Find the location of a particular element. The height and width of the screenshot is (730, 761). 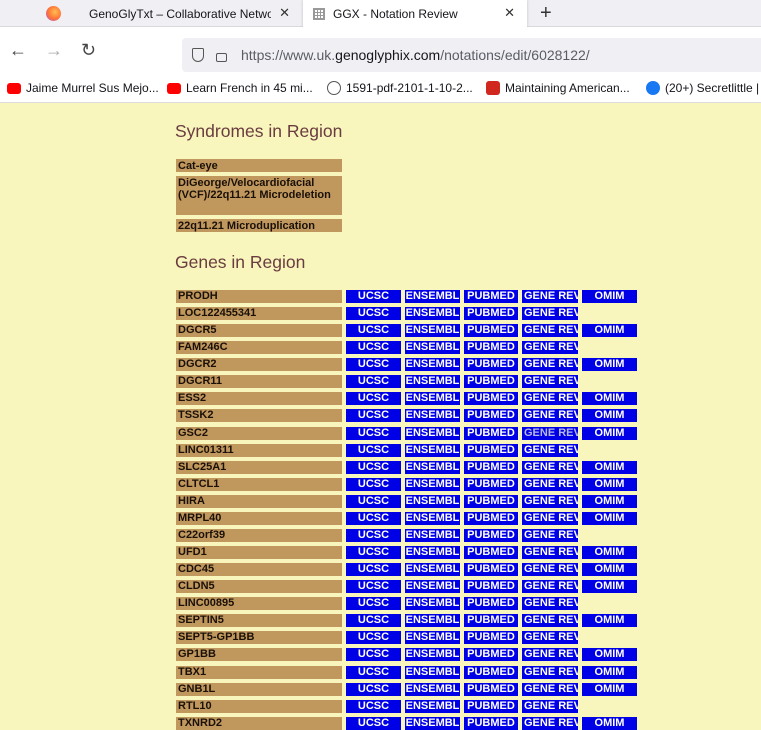

new-tab-icon: + is located at coordinates (546, 13).